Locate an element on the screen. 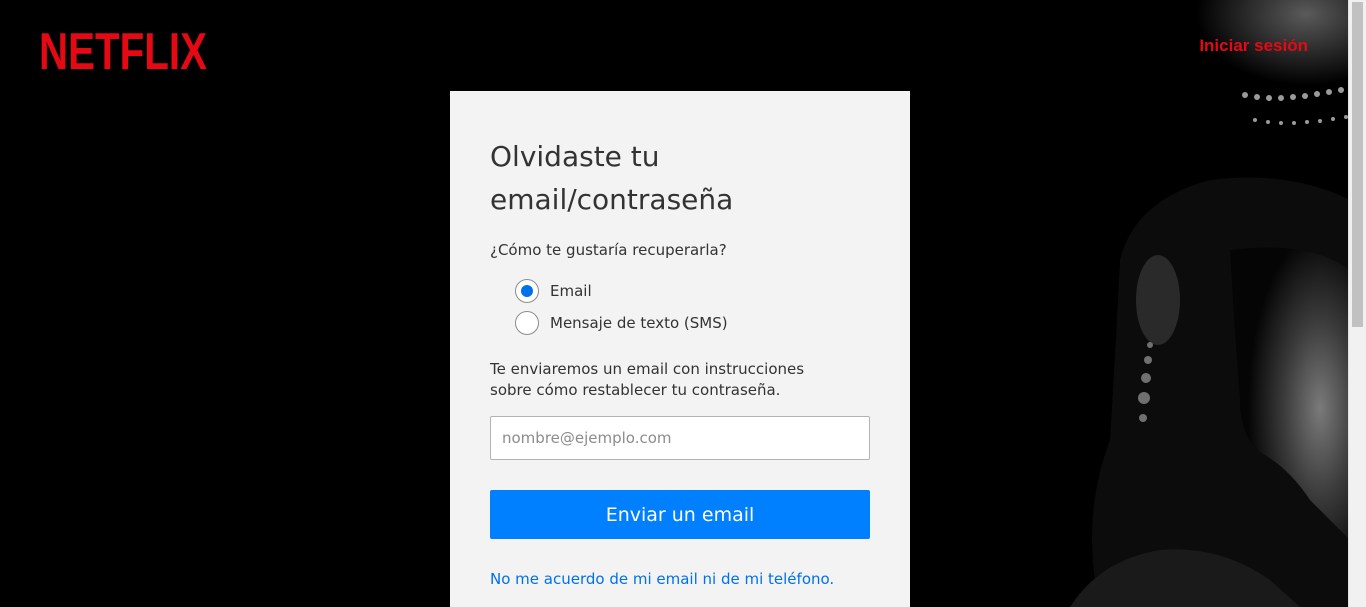 The image size is (1366, 607). radio-label-email: Email is located at coordinates (571, 291).